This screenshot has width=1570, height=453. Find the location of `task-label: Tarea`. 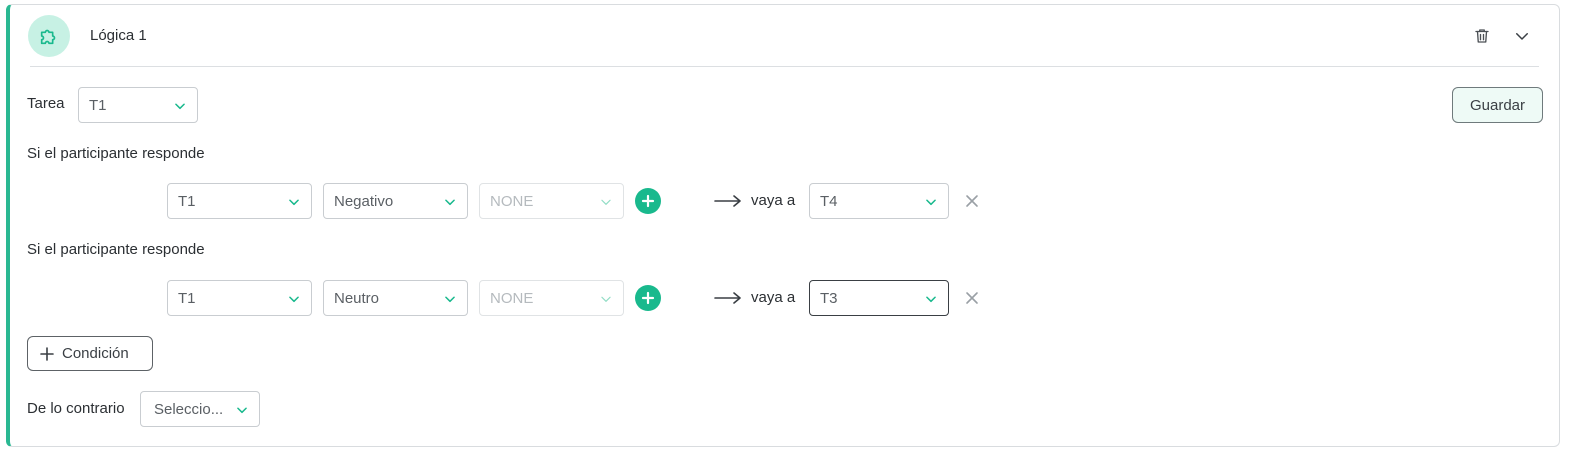

task-label: Tarea is located at coordinates (46, 103).